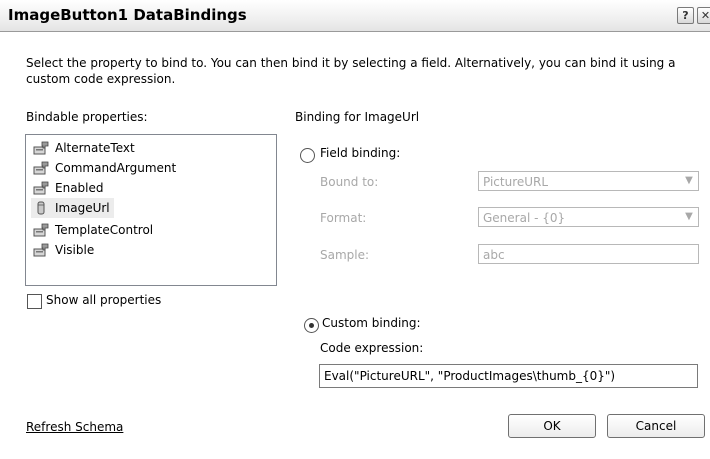  I want to click on list-item-label: TemplateControl, so click(104, 230).